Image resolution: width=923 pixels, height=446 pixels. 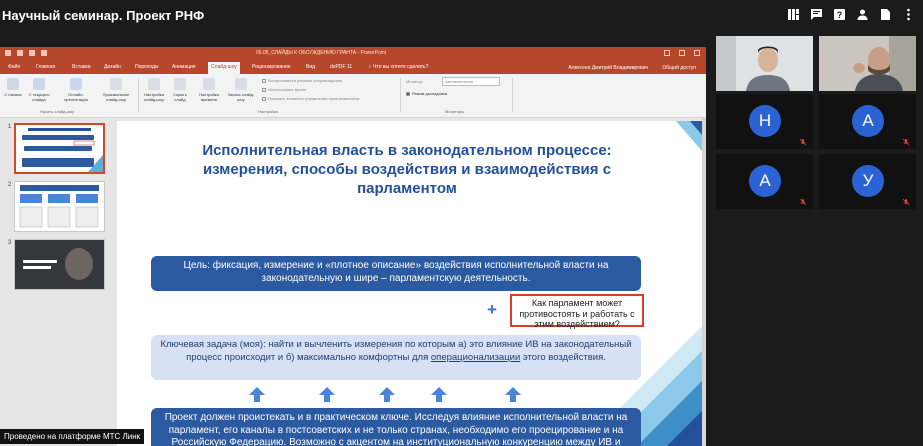 I want to click on slide-scrollbar, so click(x=704, y=282).